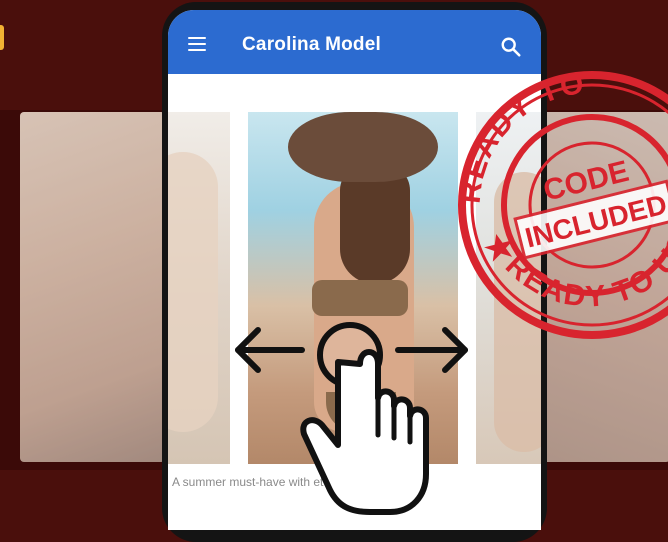 The image size is (668, 542). What do you see at coordinates (199, 288) in the screenshot?
I see `carousel-card-previous` at bounding box center [199, 288].